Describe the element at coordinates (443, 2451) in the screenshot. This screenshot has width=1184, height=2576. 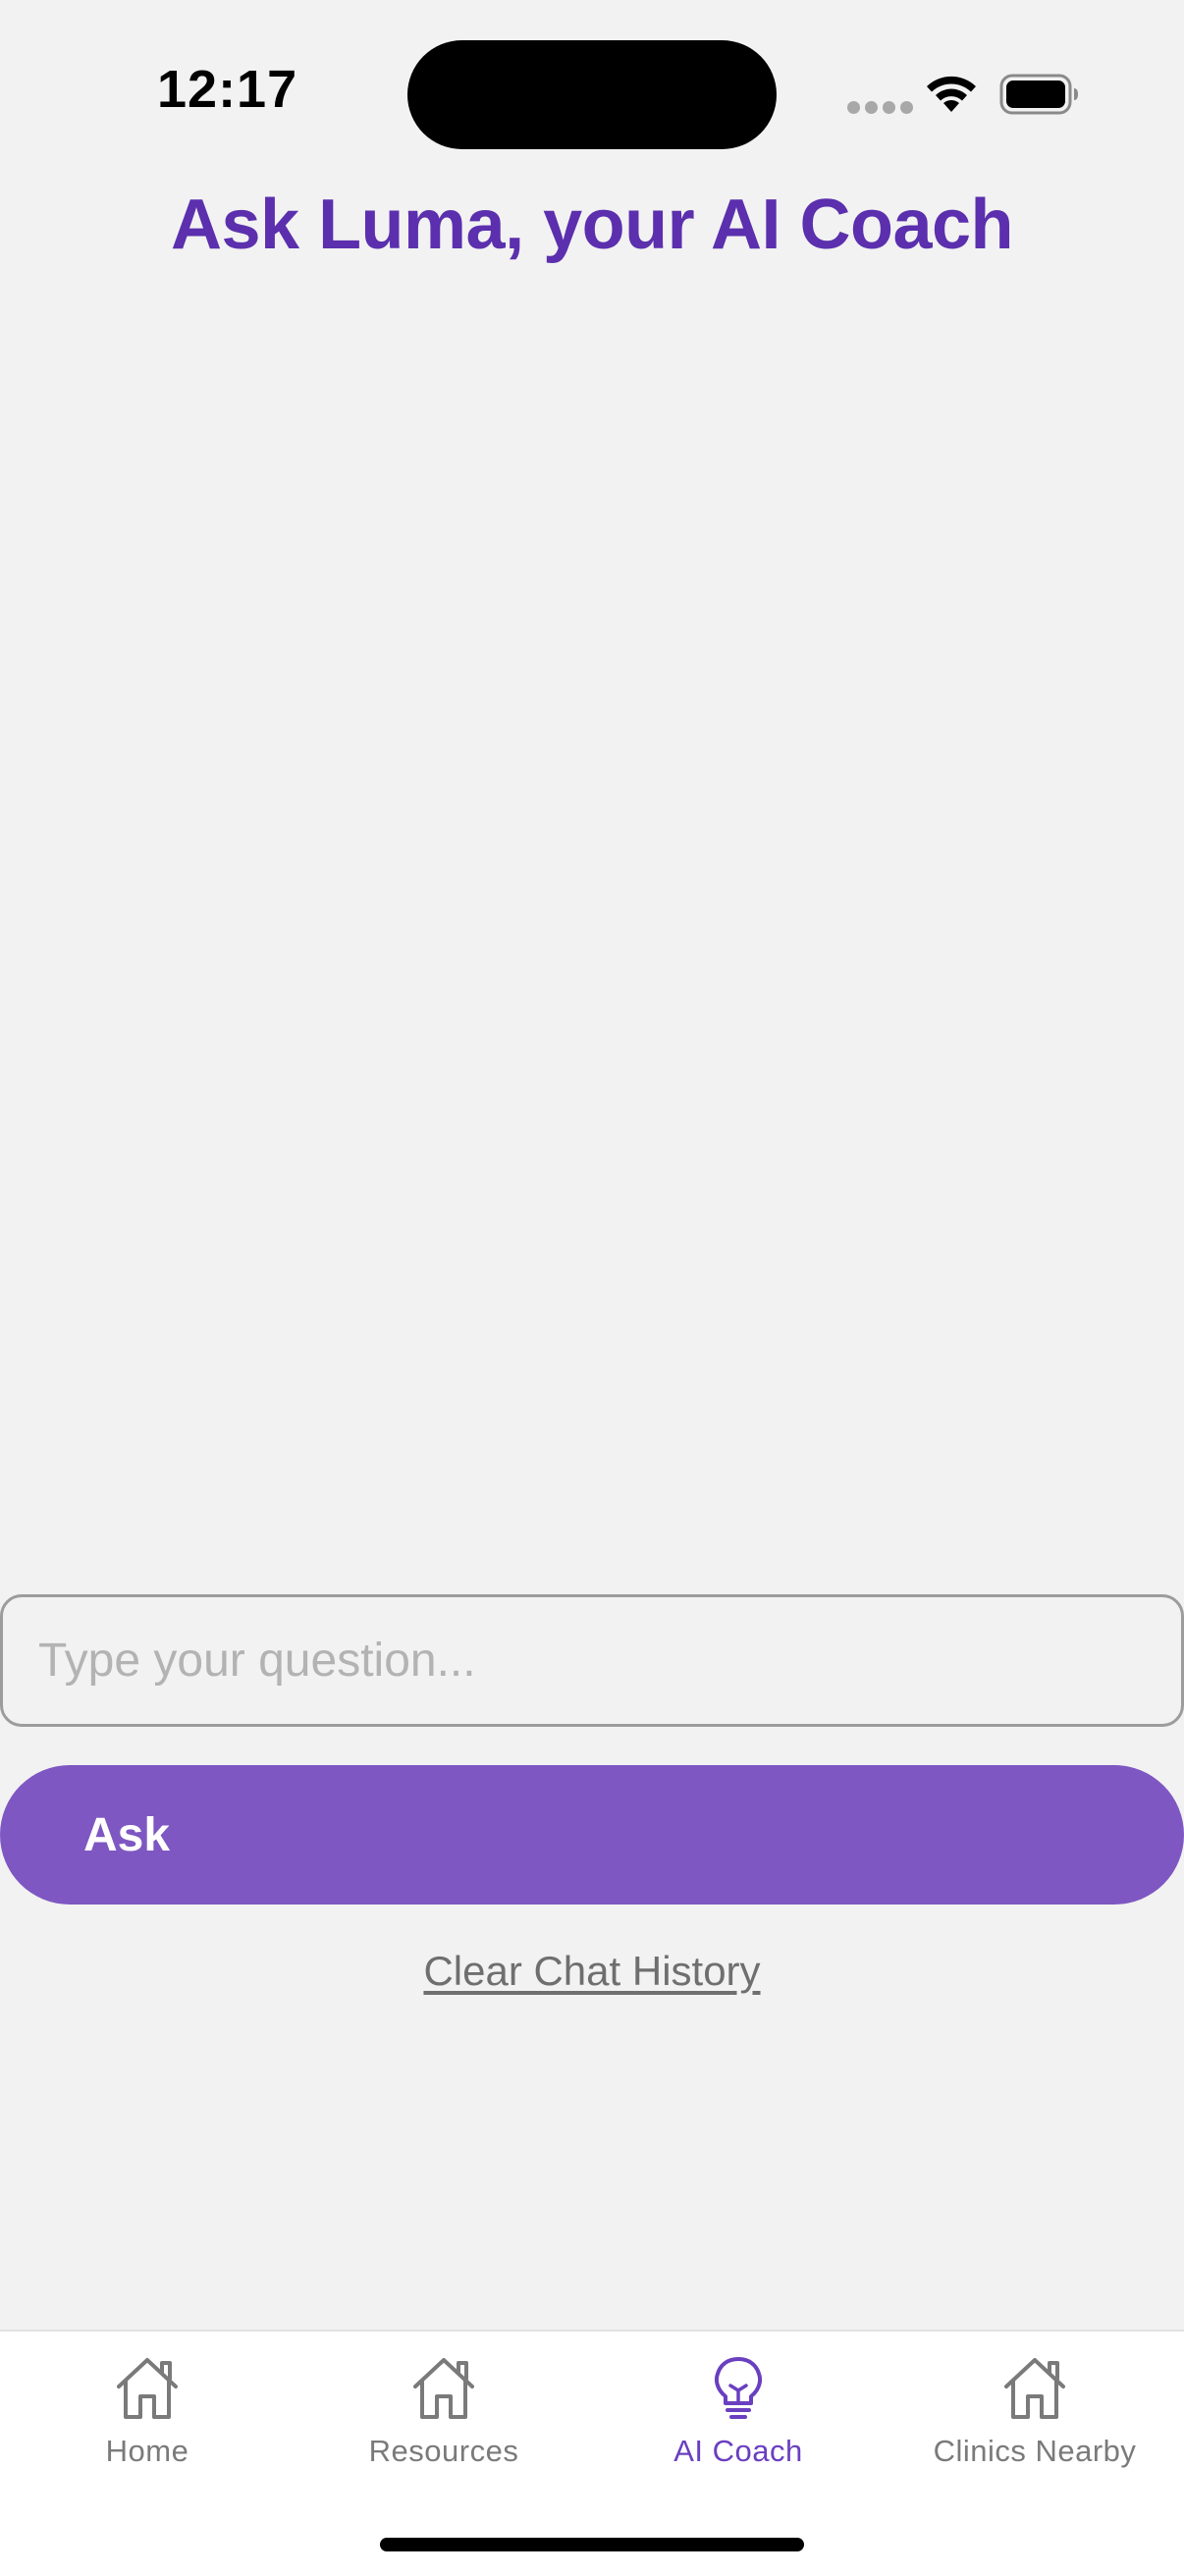
I see `tab-label: Resources` at that location.